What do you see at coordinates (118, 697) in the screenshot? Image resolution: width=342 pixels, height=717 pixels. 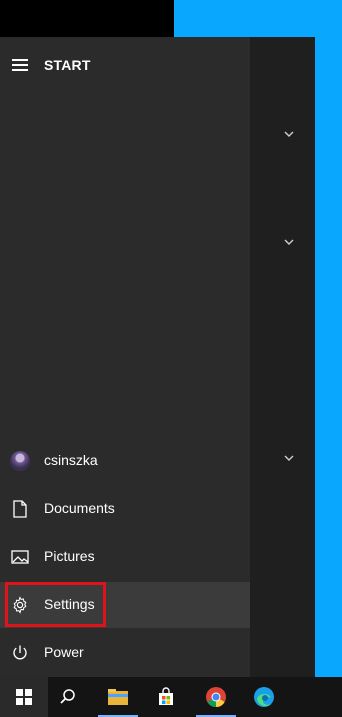 I see `file-explorer-icon` at bounding box center [118, 697].